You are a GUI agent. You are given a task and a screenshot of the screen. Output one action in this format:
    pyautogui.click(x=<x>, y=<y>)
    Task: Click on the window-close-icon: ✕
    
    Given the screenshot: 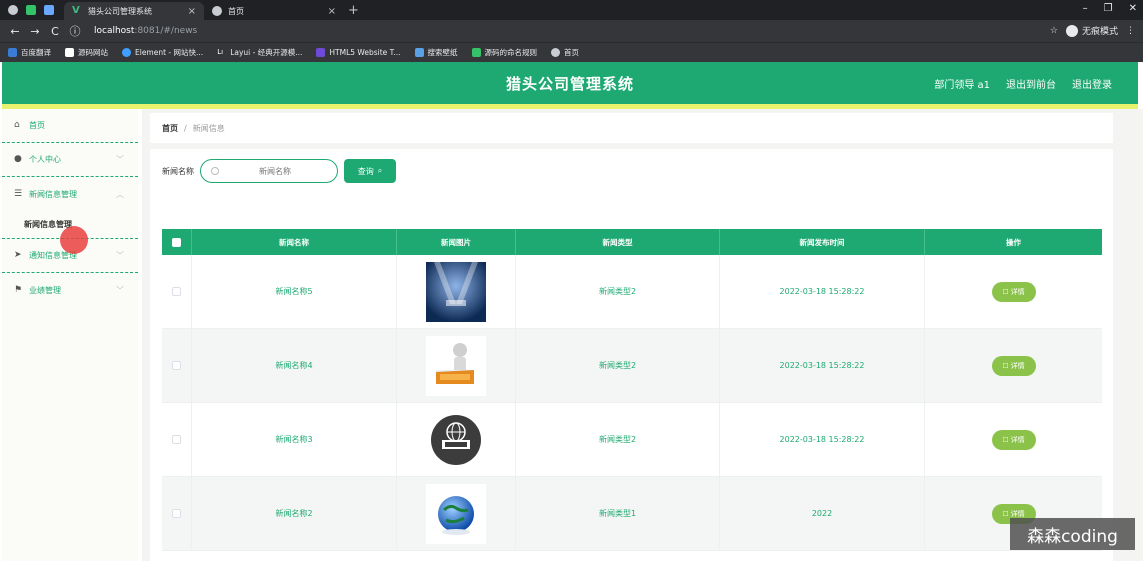 What is the action you would take?
    pyautogui.click(x=1133, y=8)
    